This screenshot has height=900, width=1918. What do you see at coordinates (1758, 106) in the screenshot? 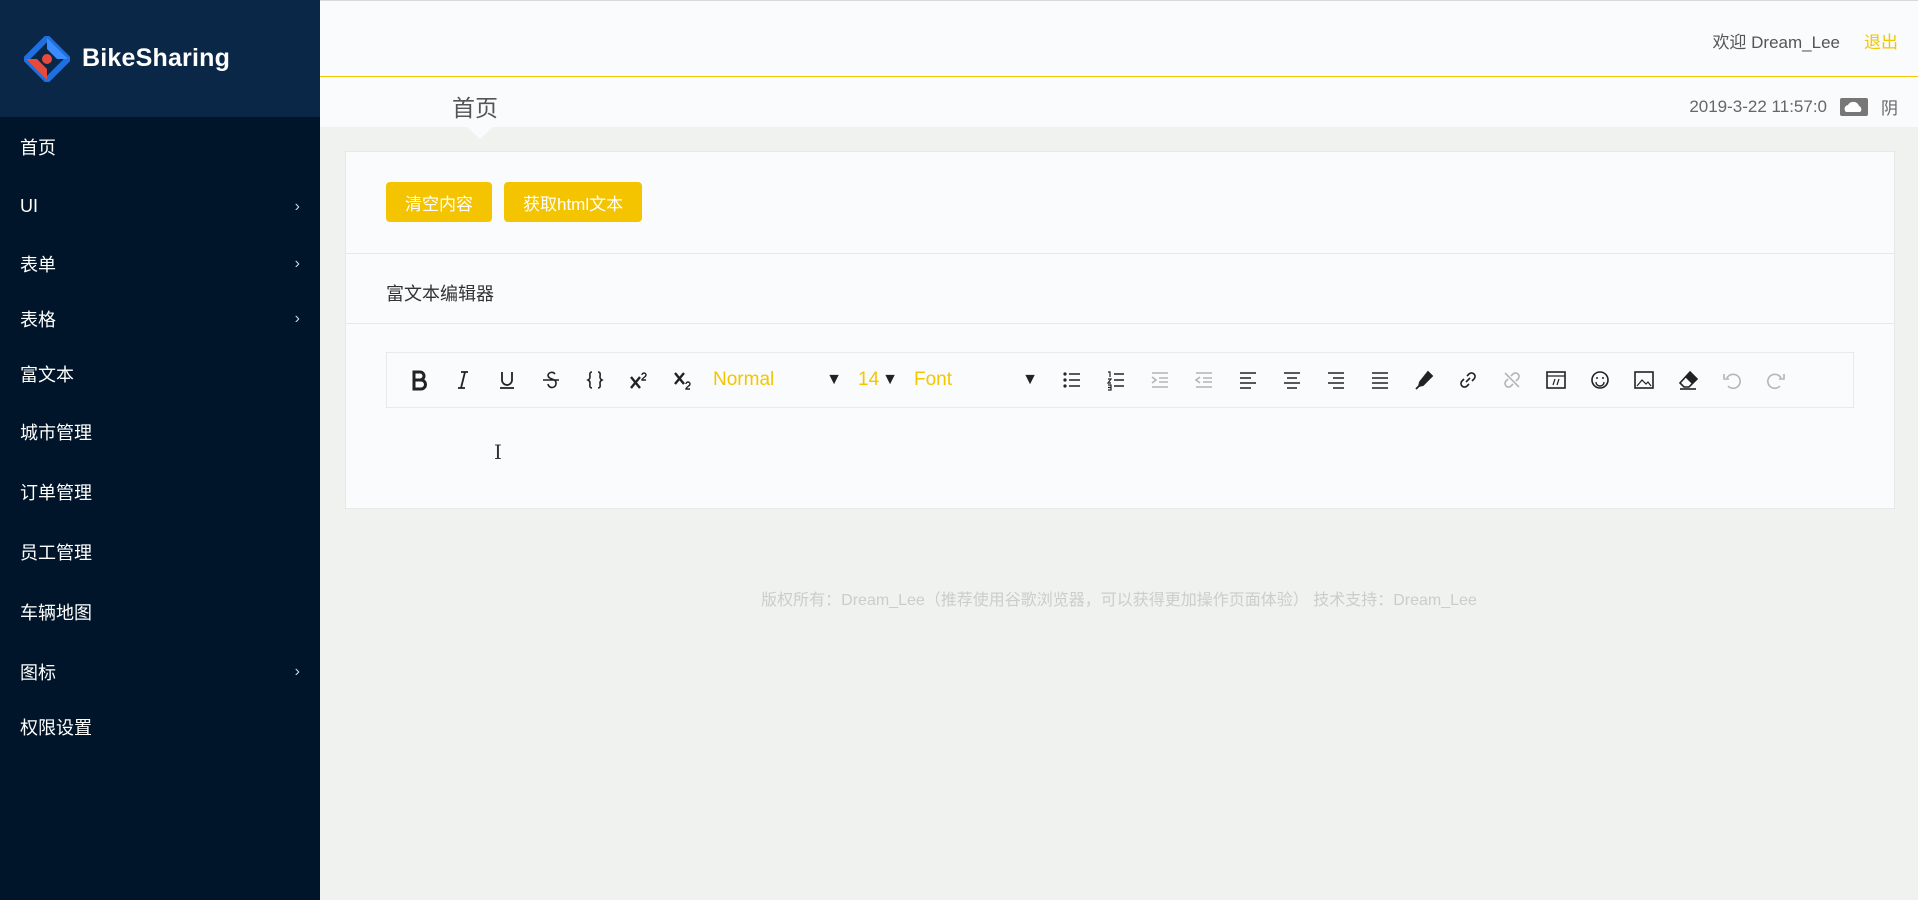
I see `datetime-text: 2019-3-22 11:57:0` at bounding box center [1758, 106].